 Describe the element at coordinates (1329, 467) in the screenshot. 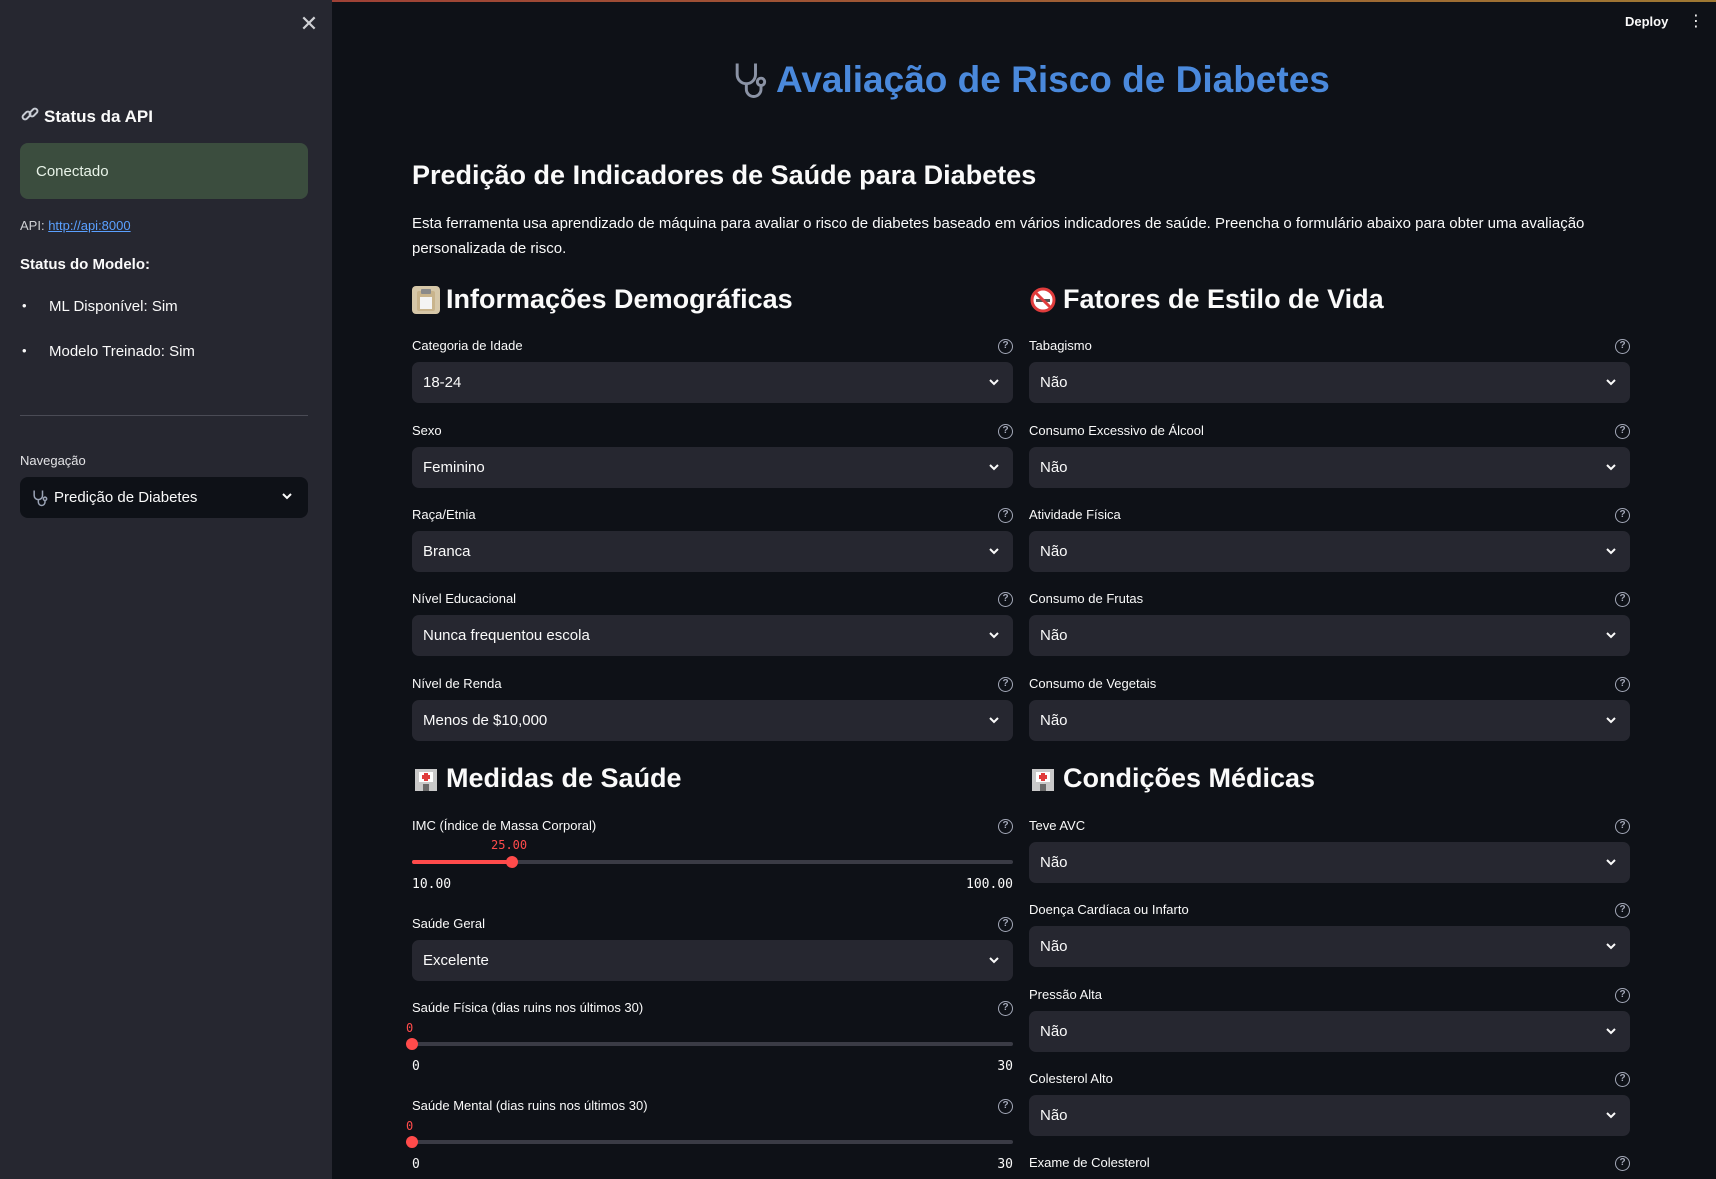

I see `alcohol-select: Não` at that location.